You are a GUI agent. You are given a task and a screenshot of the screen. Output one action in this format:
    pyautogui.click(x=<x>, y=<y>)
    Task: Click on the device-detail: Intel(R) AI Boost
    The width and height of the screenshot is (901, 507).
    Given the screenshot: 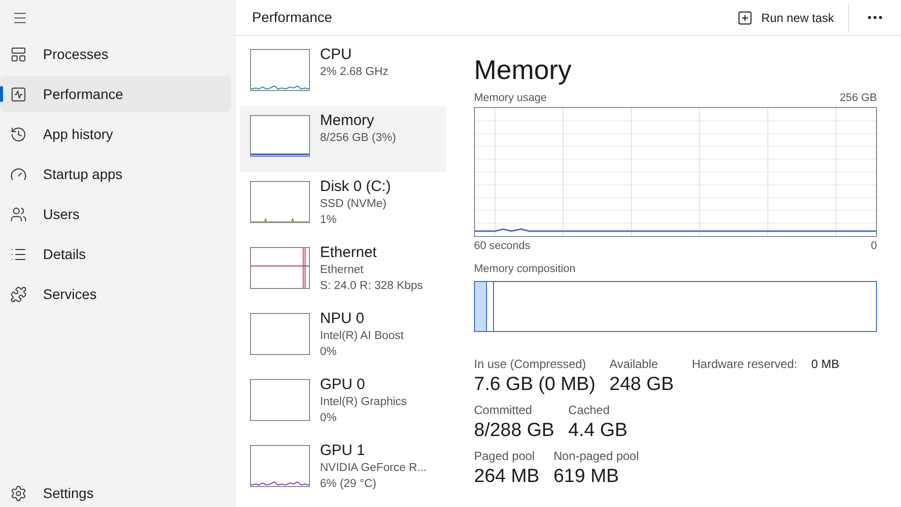 What is the action you would take?
    pyautogui.click(x=362, y=336)
    